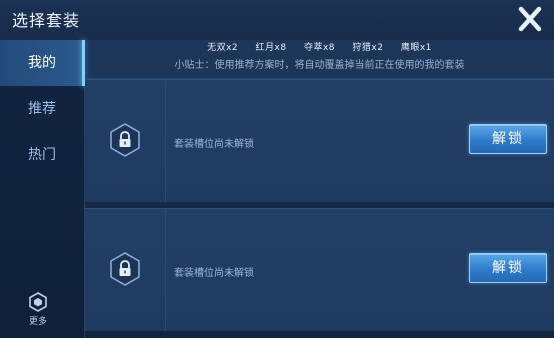  I want to click on summary-item: 红月x8, so click(271, 48).